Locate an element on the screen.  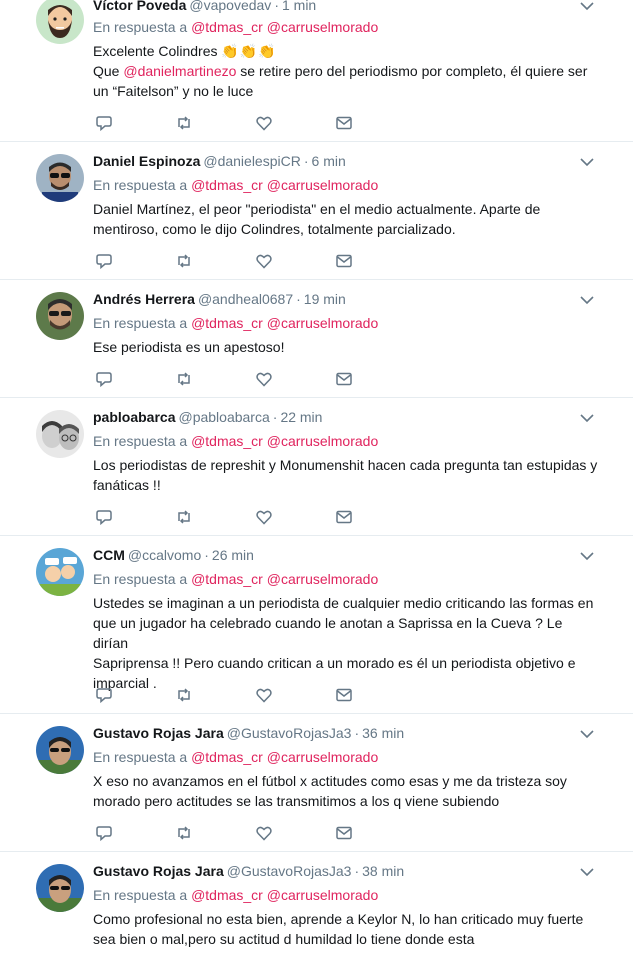
author-name: Víctor Poveda is located at coordinates (139, 6).